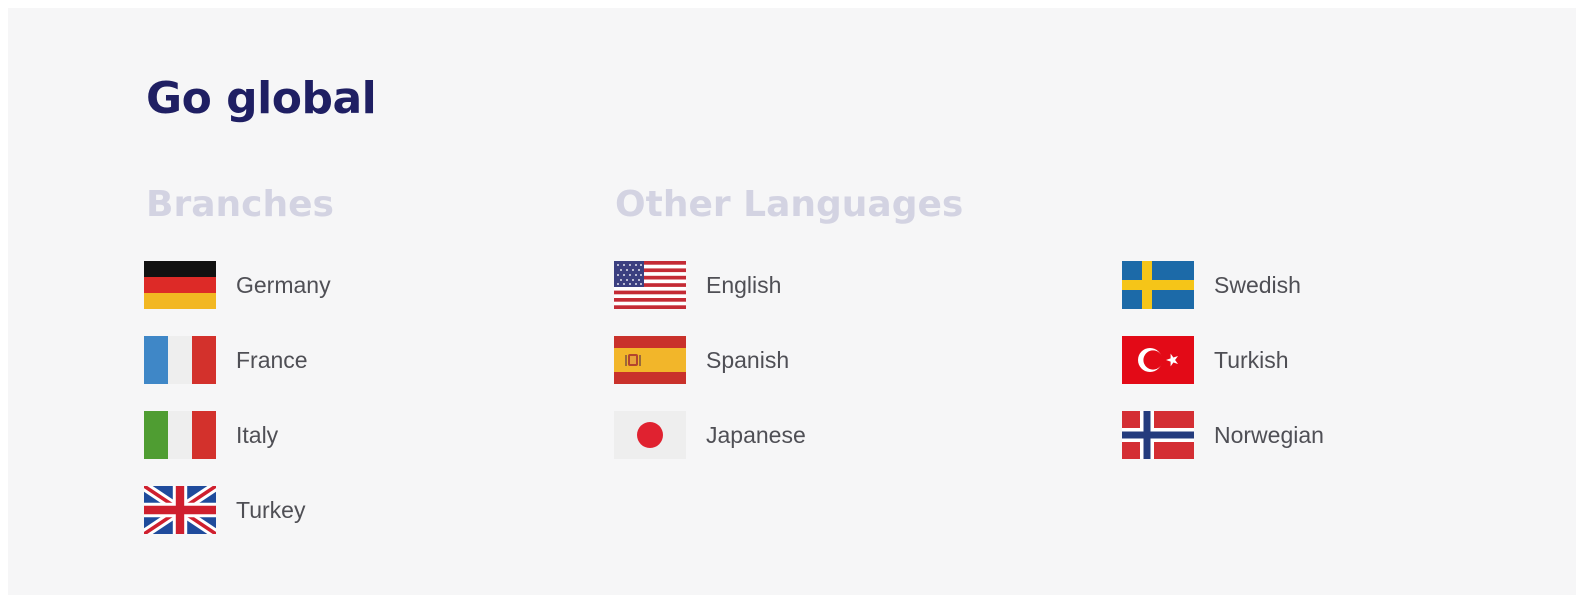 The image size is (1585, 603). Describe the element at coordinates (756, 434) in the screenshot. I see `language-label: Japanese` at that location.